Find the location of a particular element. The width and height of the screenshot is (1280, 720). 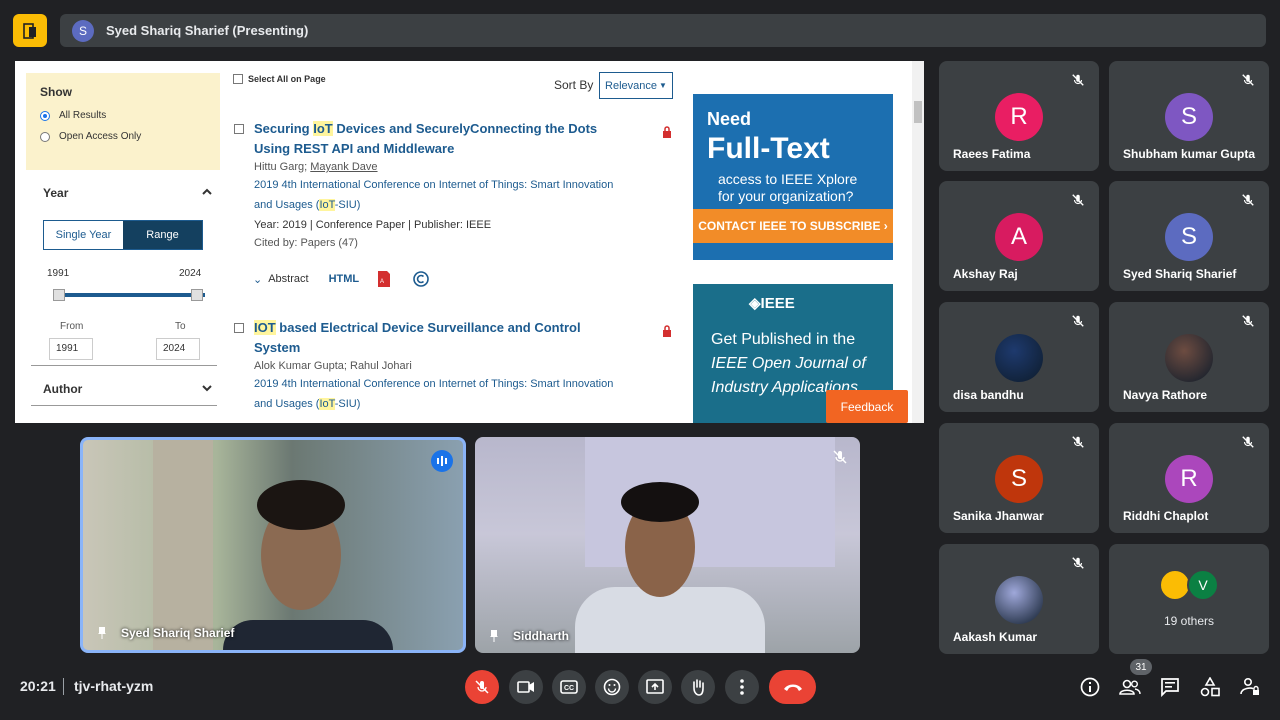

participant-name: Syed Shariq Sharief is located at coordinates (1180, 274).